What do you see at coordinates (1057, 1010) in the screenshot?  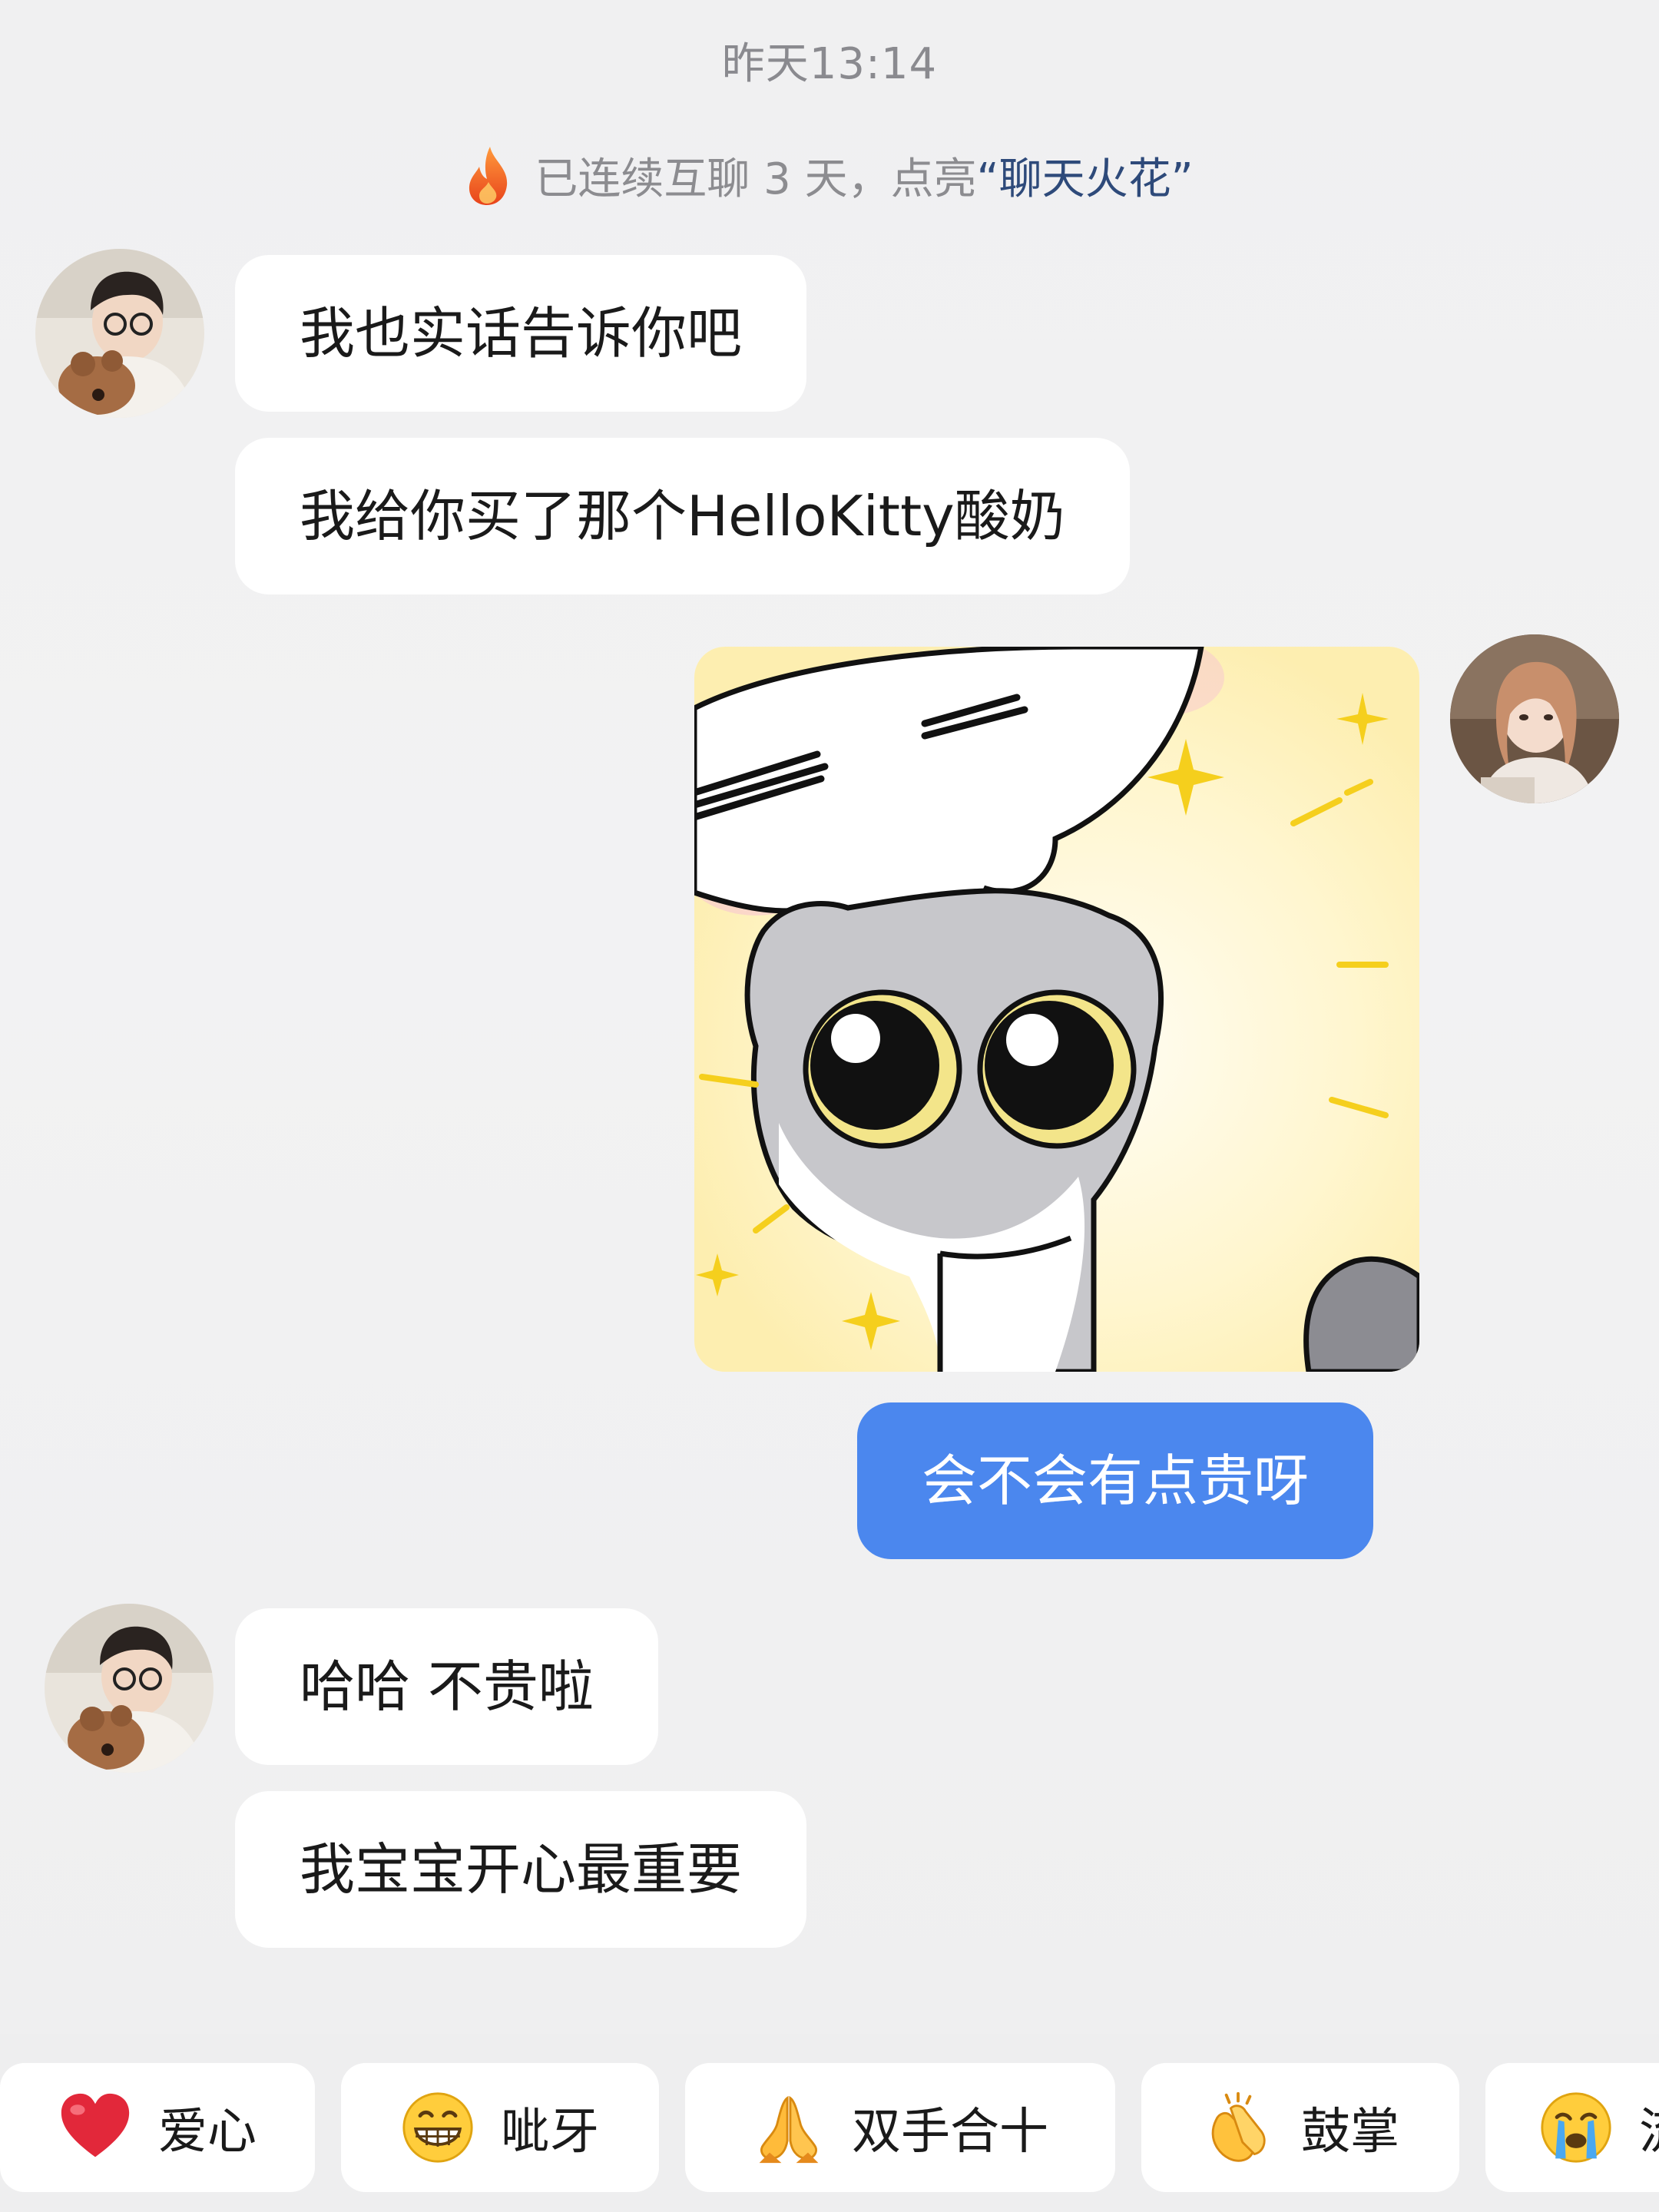 I see `cartoon-cat-sticker` at bounding box center [1057, 1010].